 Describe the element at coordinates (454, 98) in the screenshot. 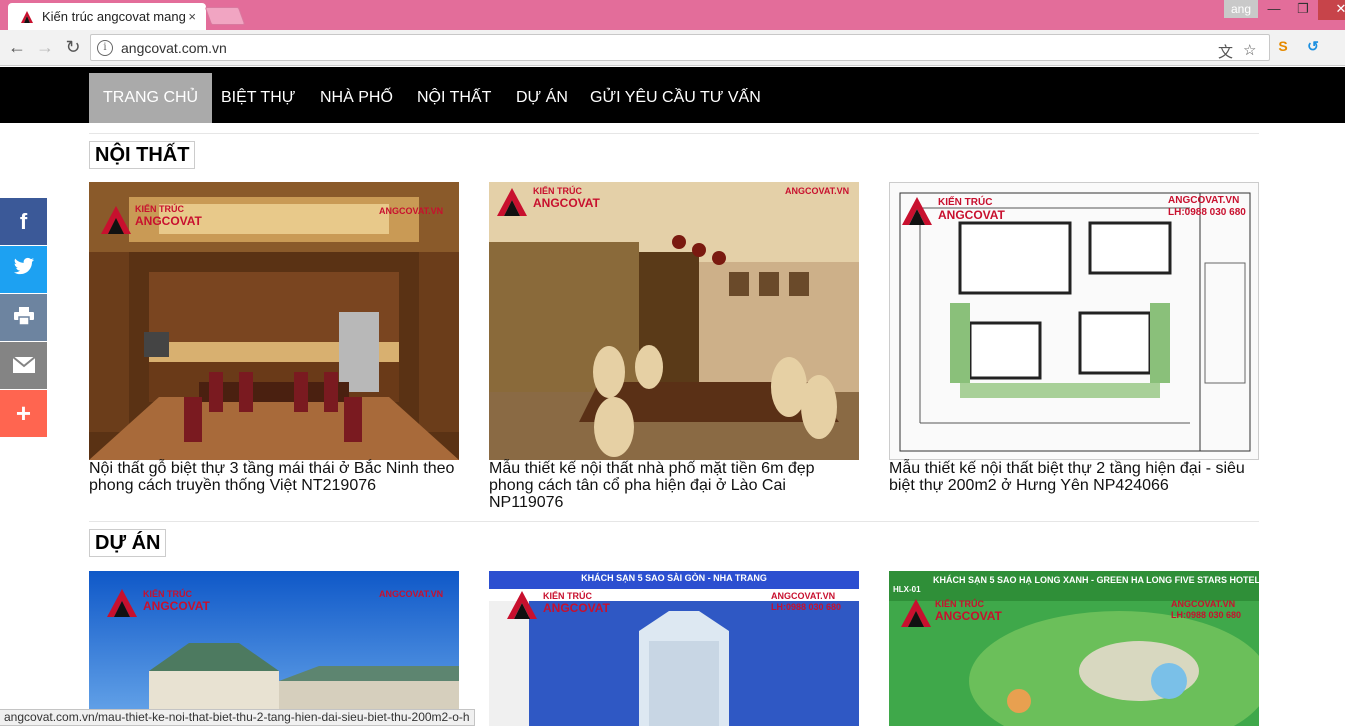

I see `nav-item-noi-that: NỘI THẤT` at that location.